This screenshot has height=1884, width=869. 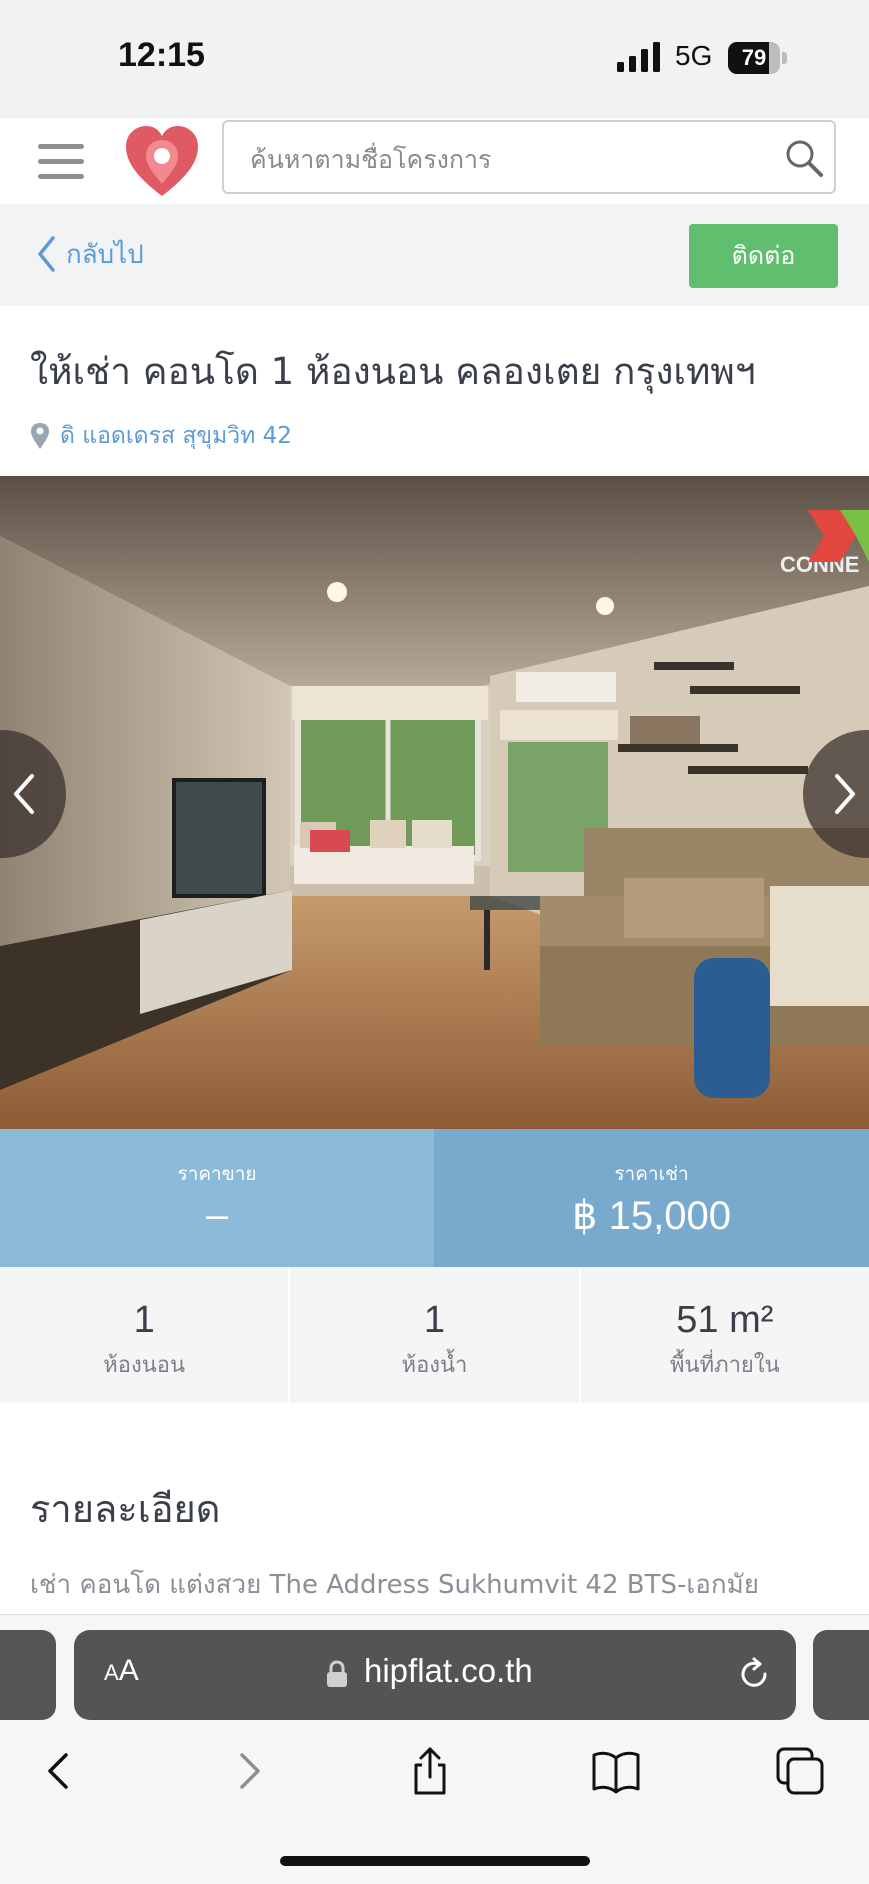 I want to click on spec-bedrooms: 1 ห้องนอน, so click(x=145, y=1335).